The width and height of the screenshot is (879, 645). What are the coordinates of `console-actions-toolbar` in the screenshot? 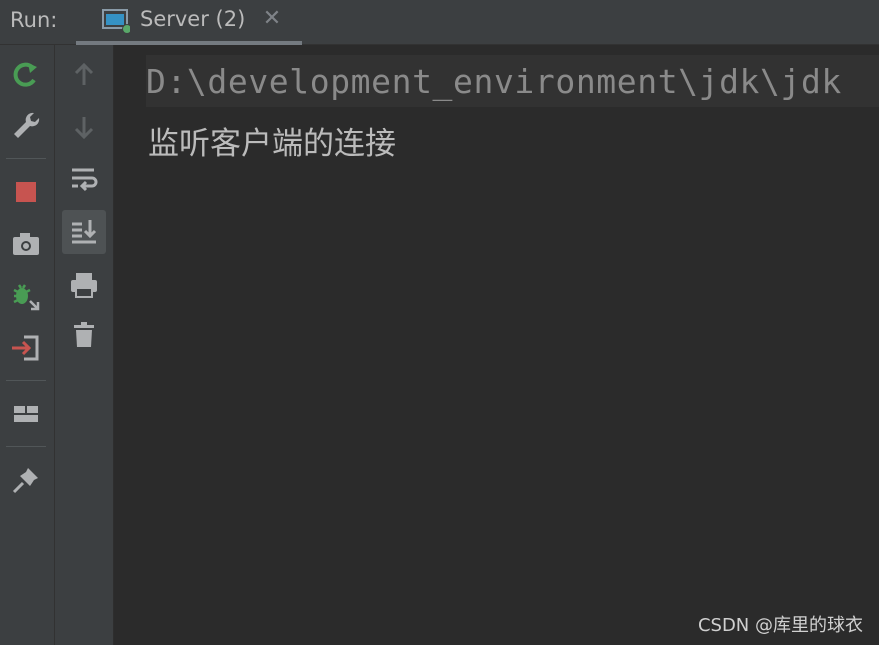 It's located at (84, 345).